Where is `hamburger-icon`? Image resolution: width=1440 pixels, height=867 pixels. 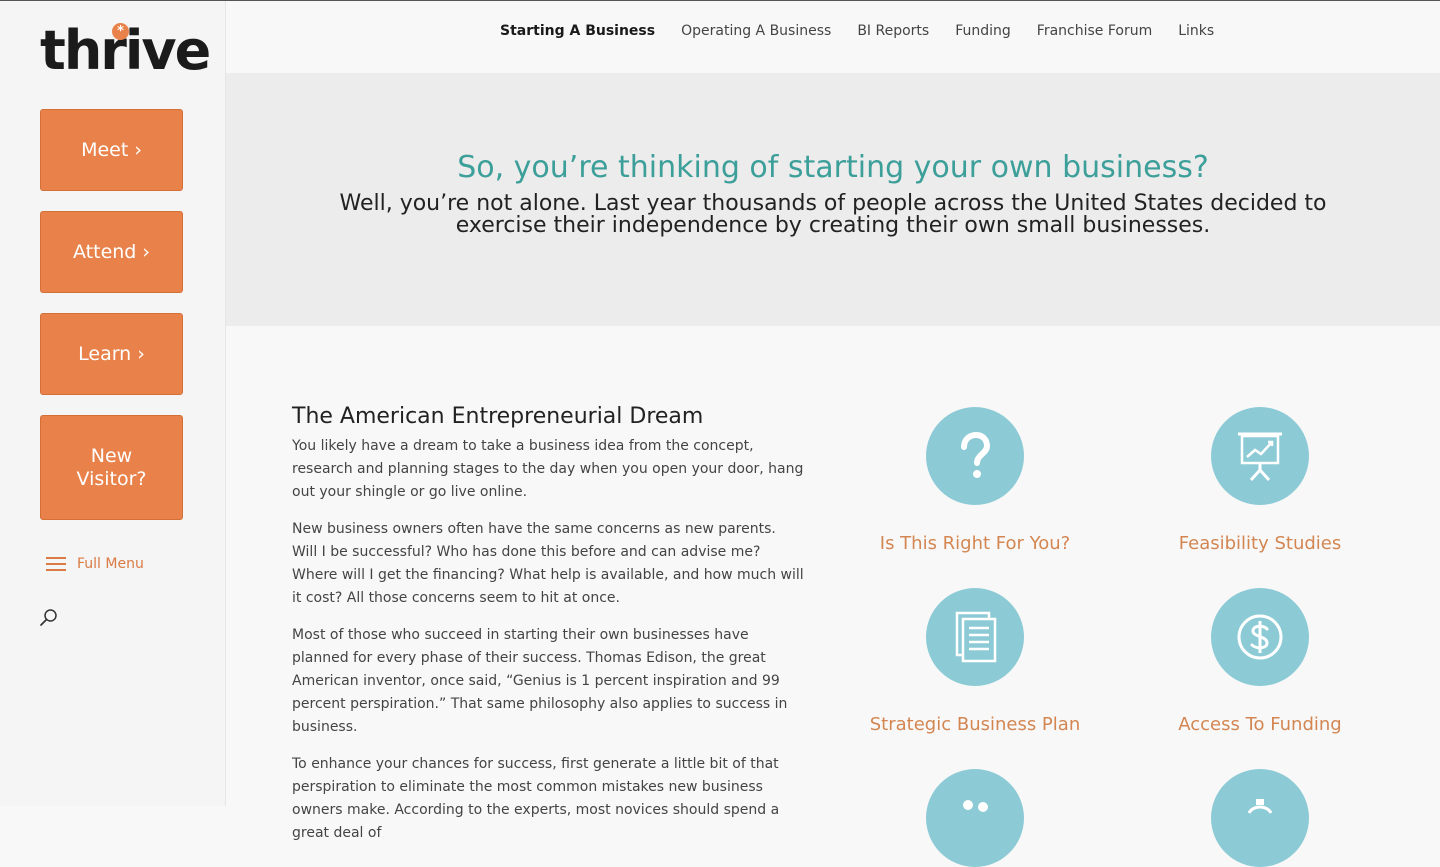 hamburger-icon is located at coordinates (56, 564).